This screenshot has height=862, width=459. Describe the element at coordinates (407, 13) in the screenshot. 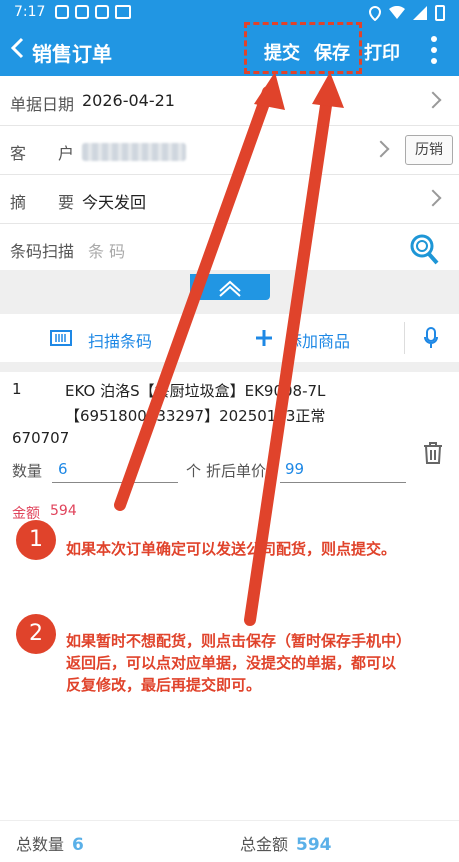

I see `system-icons` at that location.